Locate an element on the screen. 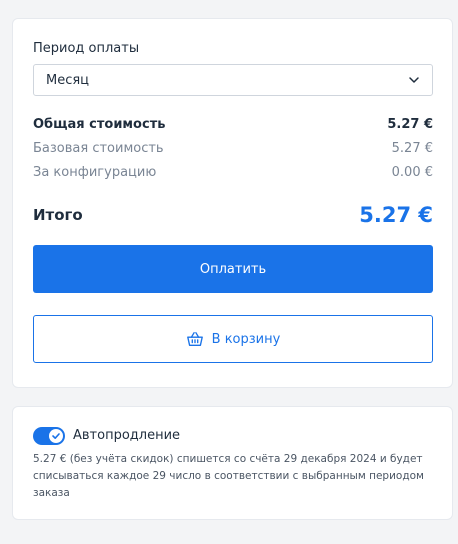 Image resolution: width=458 pixels, height=544 pixels. grand-total-value: 5.27 € is located at coordinates (396, 215).